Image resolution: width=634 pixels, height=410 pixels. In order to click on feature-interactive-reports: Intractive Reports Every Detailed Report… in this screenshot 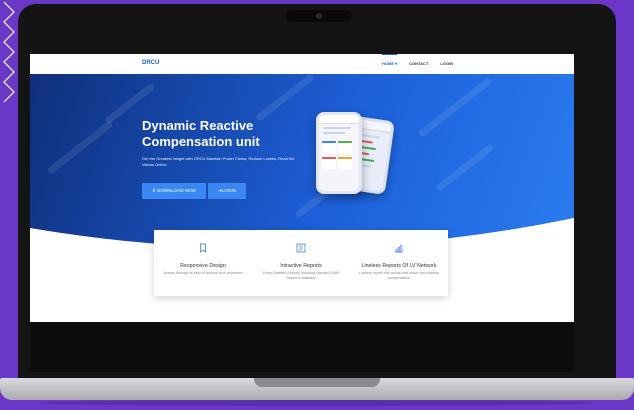, I will do `click(301, 260)`.